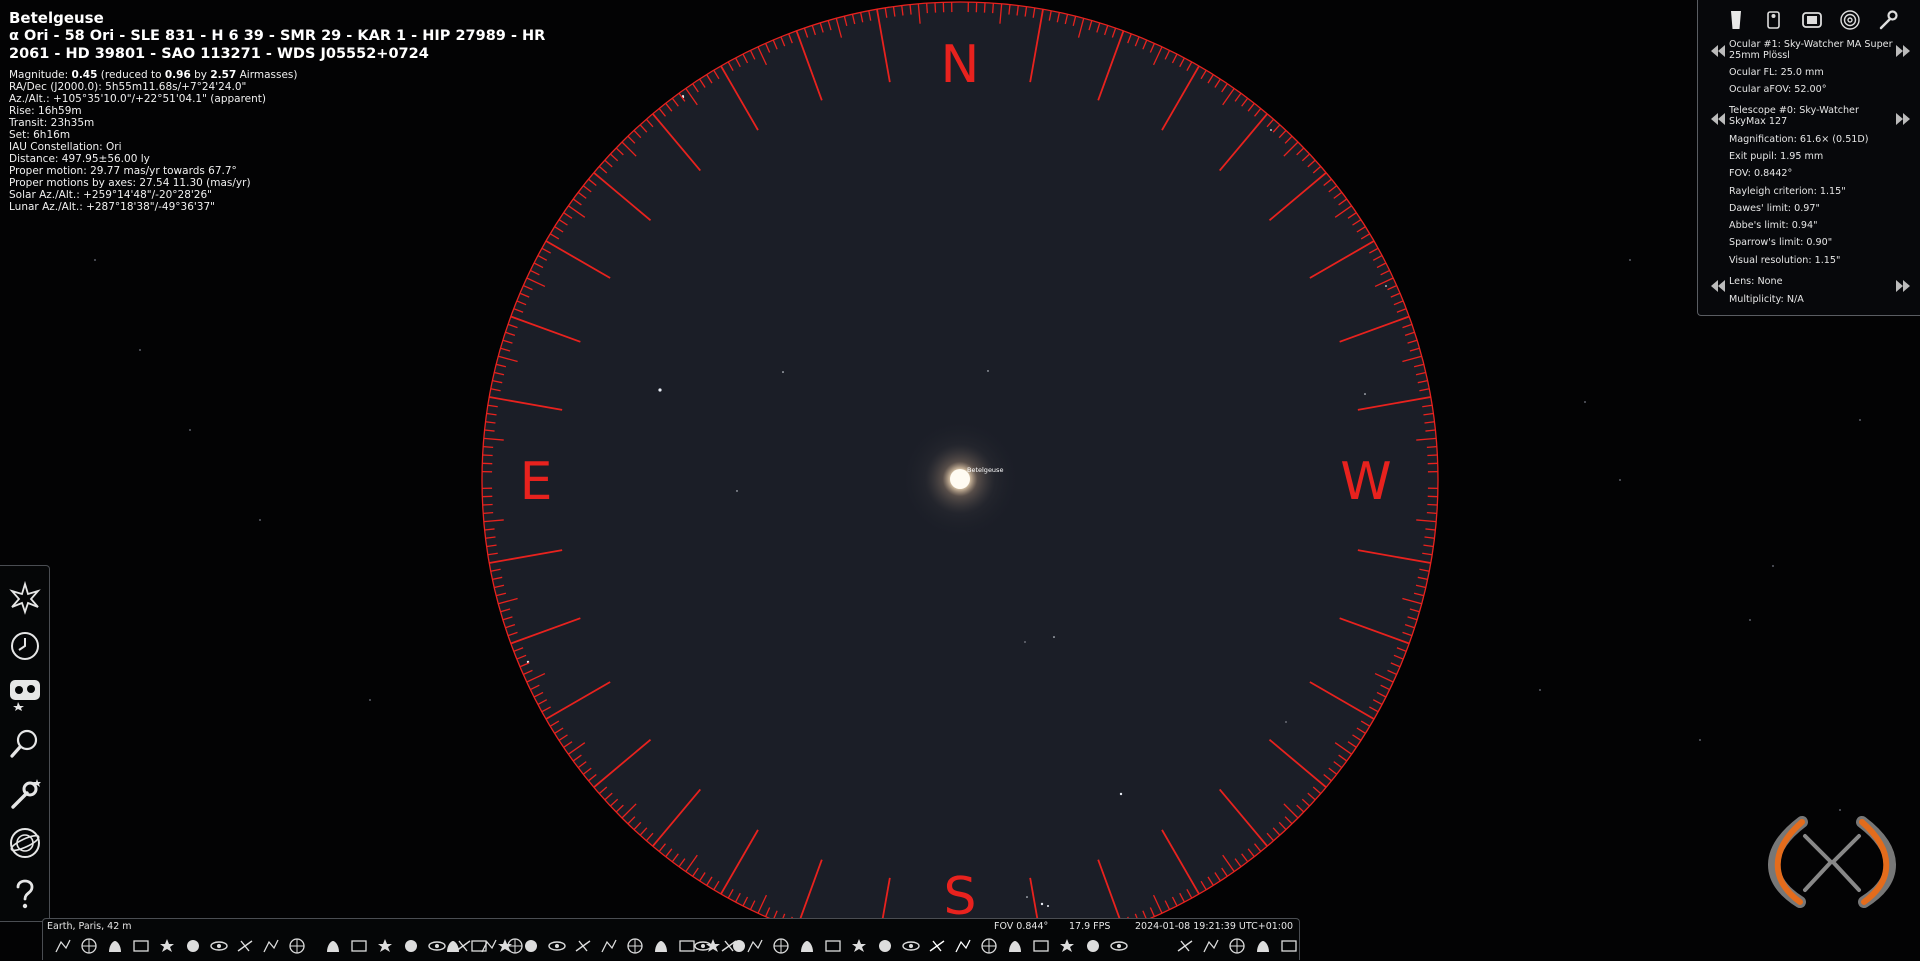 The width and height of the screenshot is (1920, 961). Describe the element at coordinates (25, 894) in the screenshot. I see `help-icon` at that location.